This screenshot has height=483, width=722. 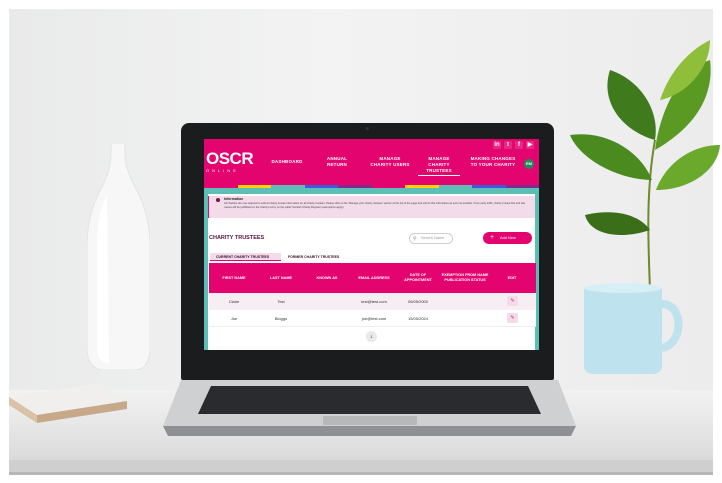 What do you see at coordinates (118, 256) in the screenshot?
I see `white-vase` at bounding box center [118, 256].